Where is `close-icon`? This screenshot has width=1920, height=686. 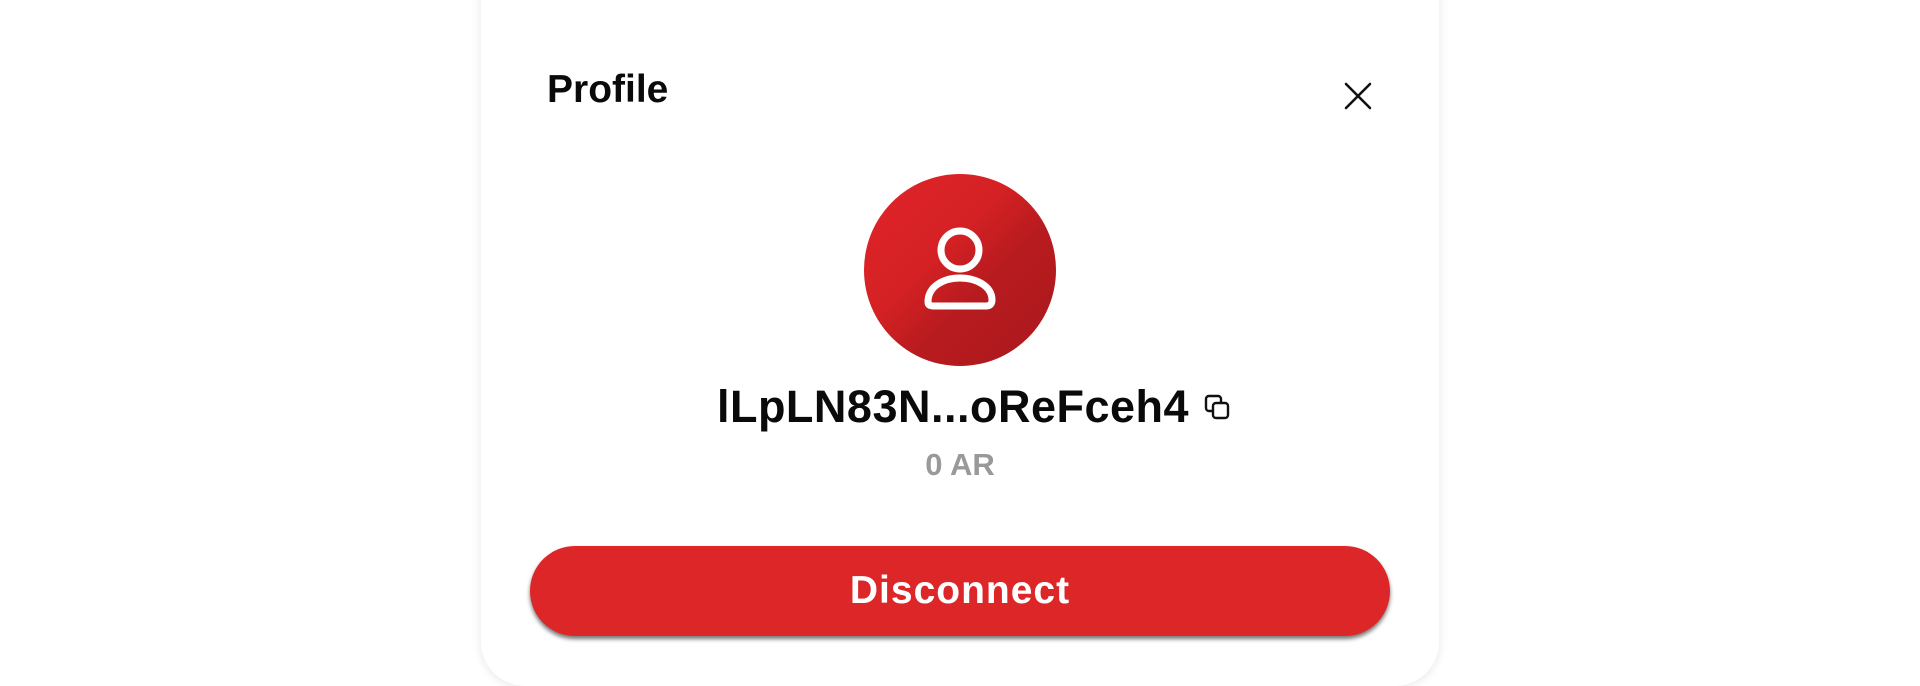 close-icon is located at coordinates (1358, 96).